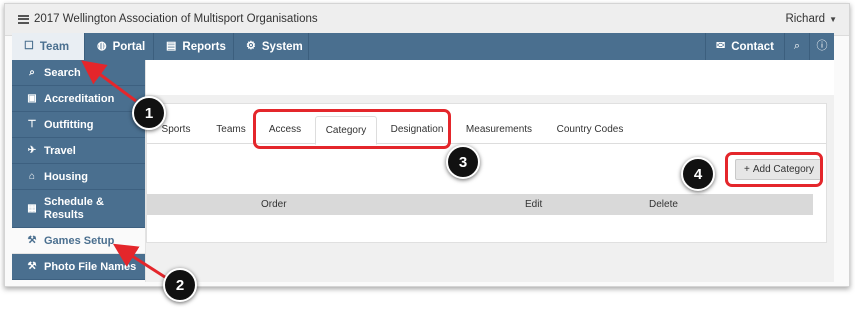  Describe the element at coordinates (180, 285) in the screenshot. I see `callout-2: 2` at that location.